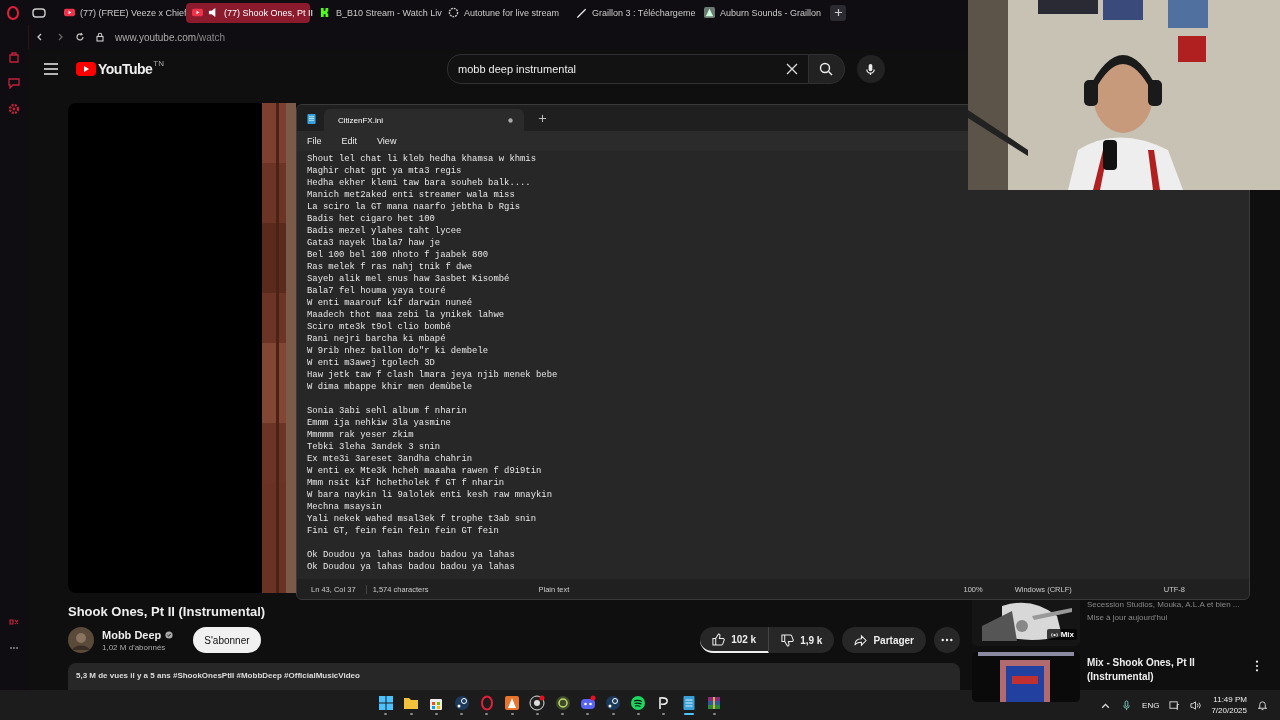 This screenshot has width=1280, height=720. Describe the element at coordinates (1175, 705) in the screenshot. I see `network-icon` at that location.